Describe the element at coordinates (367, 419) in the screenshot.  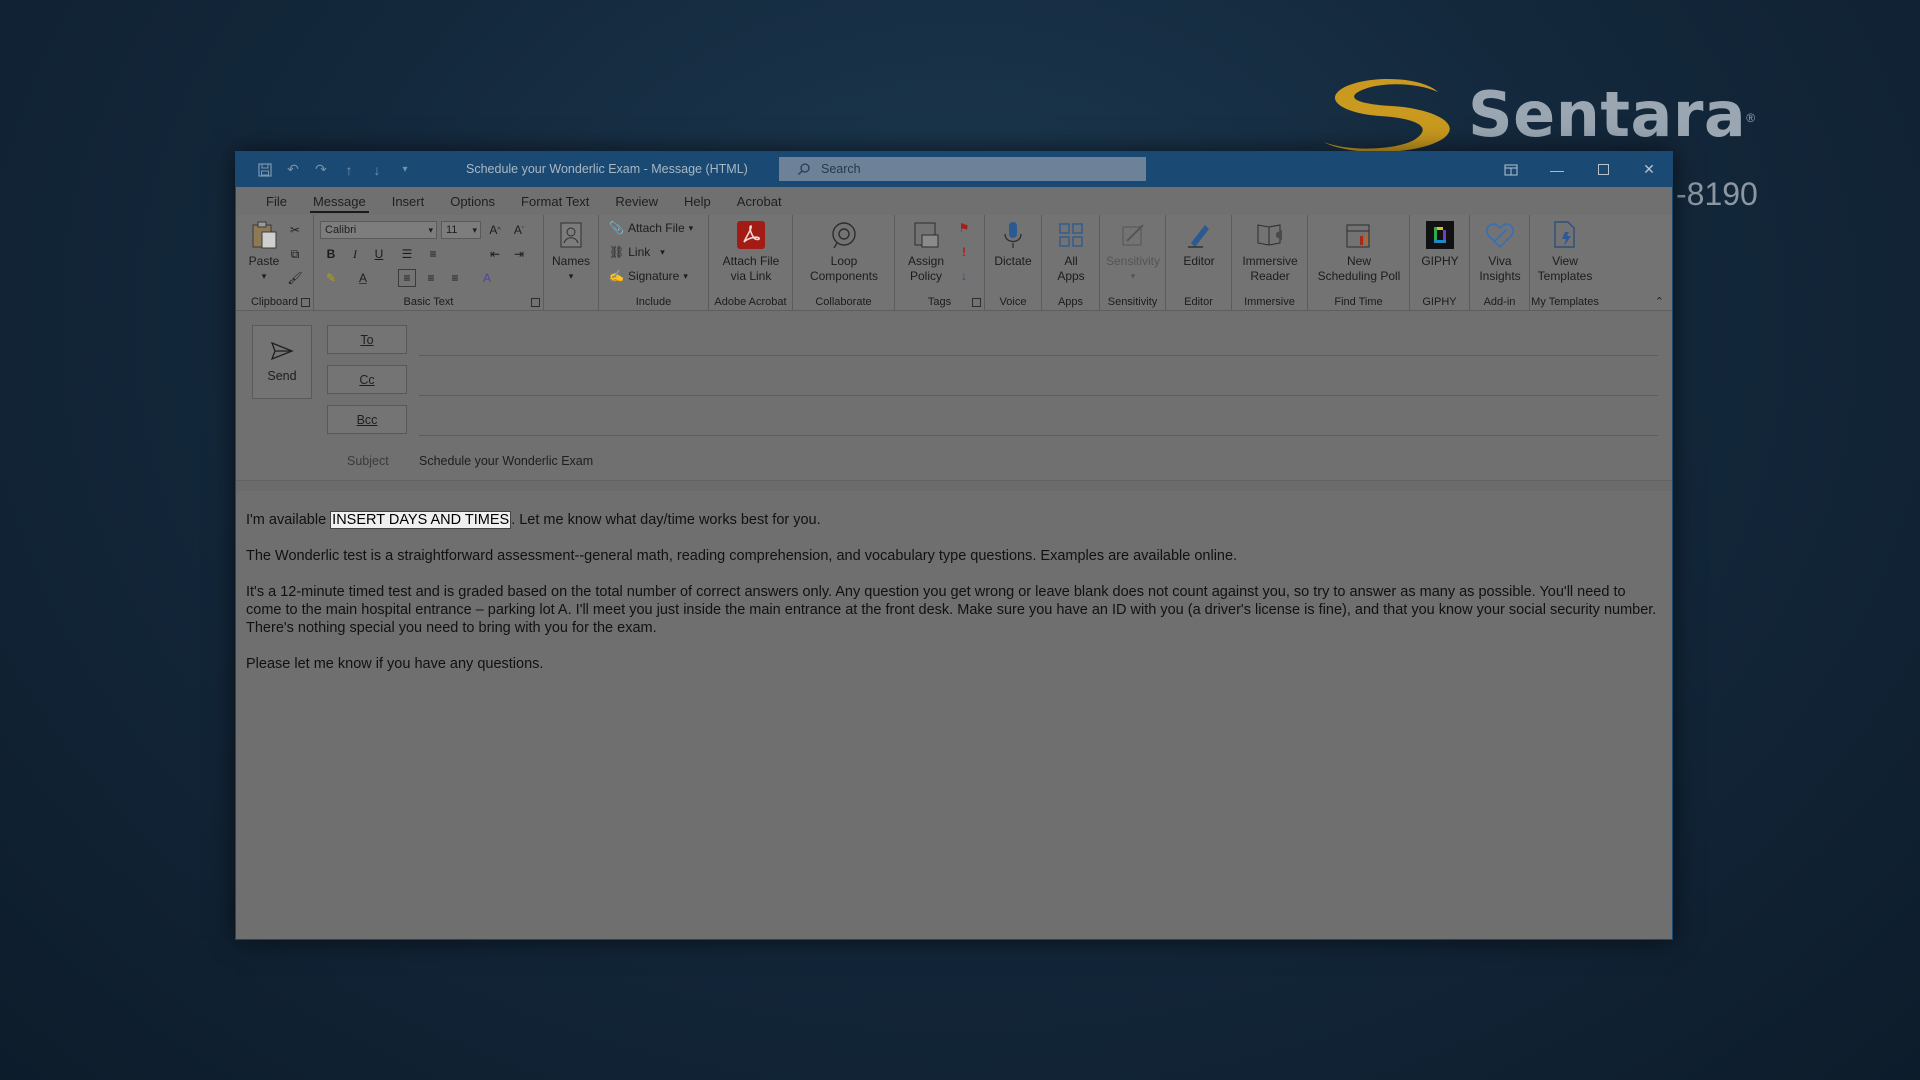
I see `bcc-button: Bcc` at that location.